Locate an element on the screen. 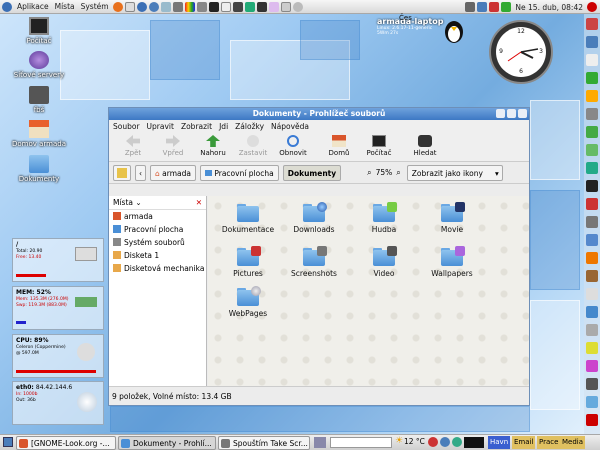 The image size is (600, 450). location-toggle-button is located at coordinates (122, 172).